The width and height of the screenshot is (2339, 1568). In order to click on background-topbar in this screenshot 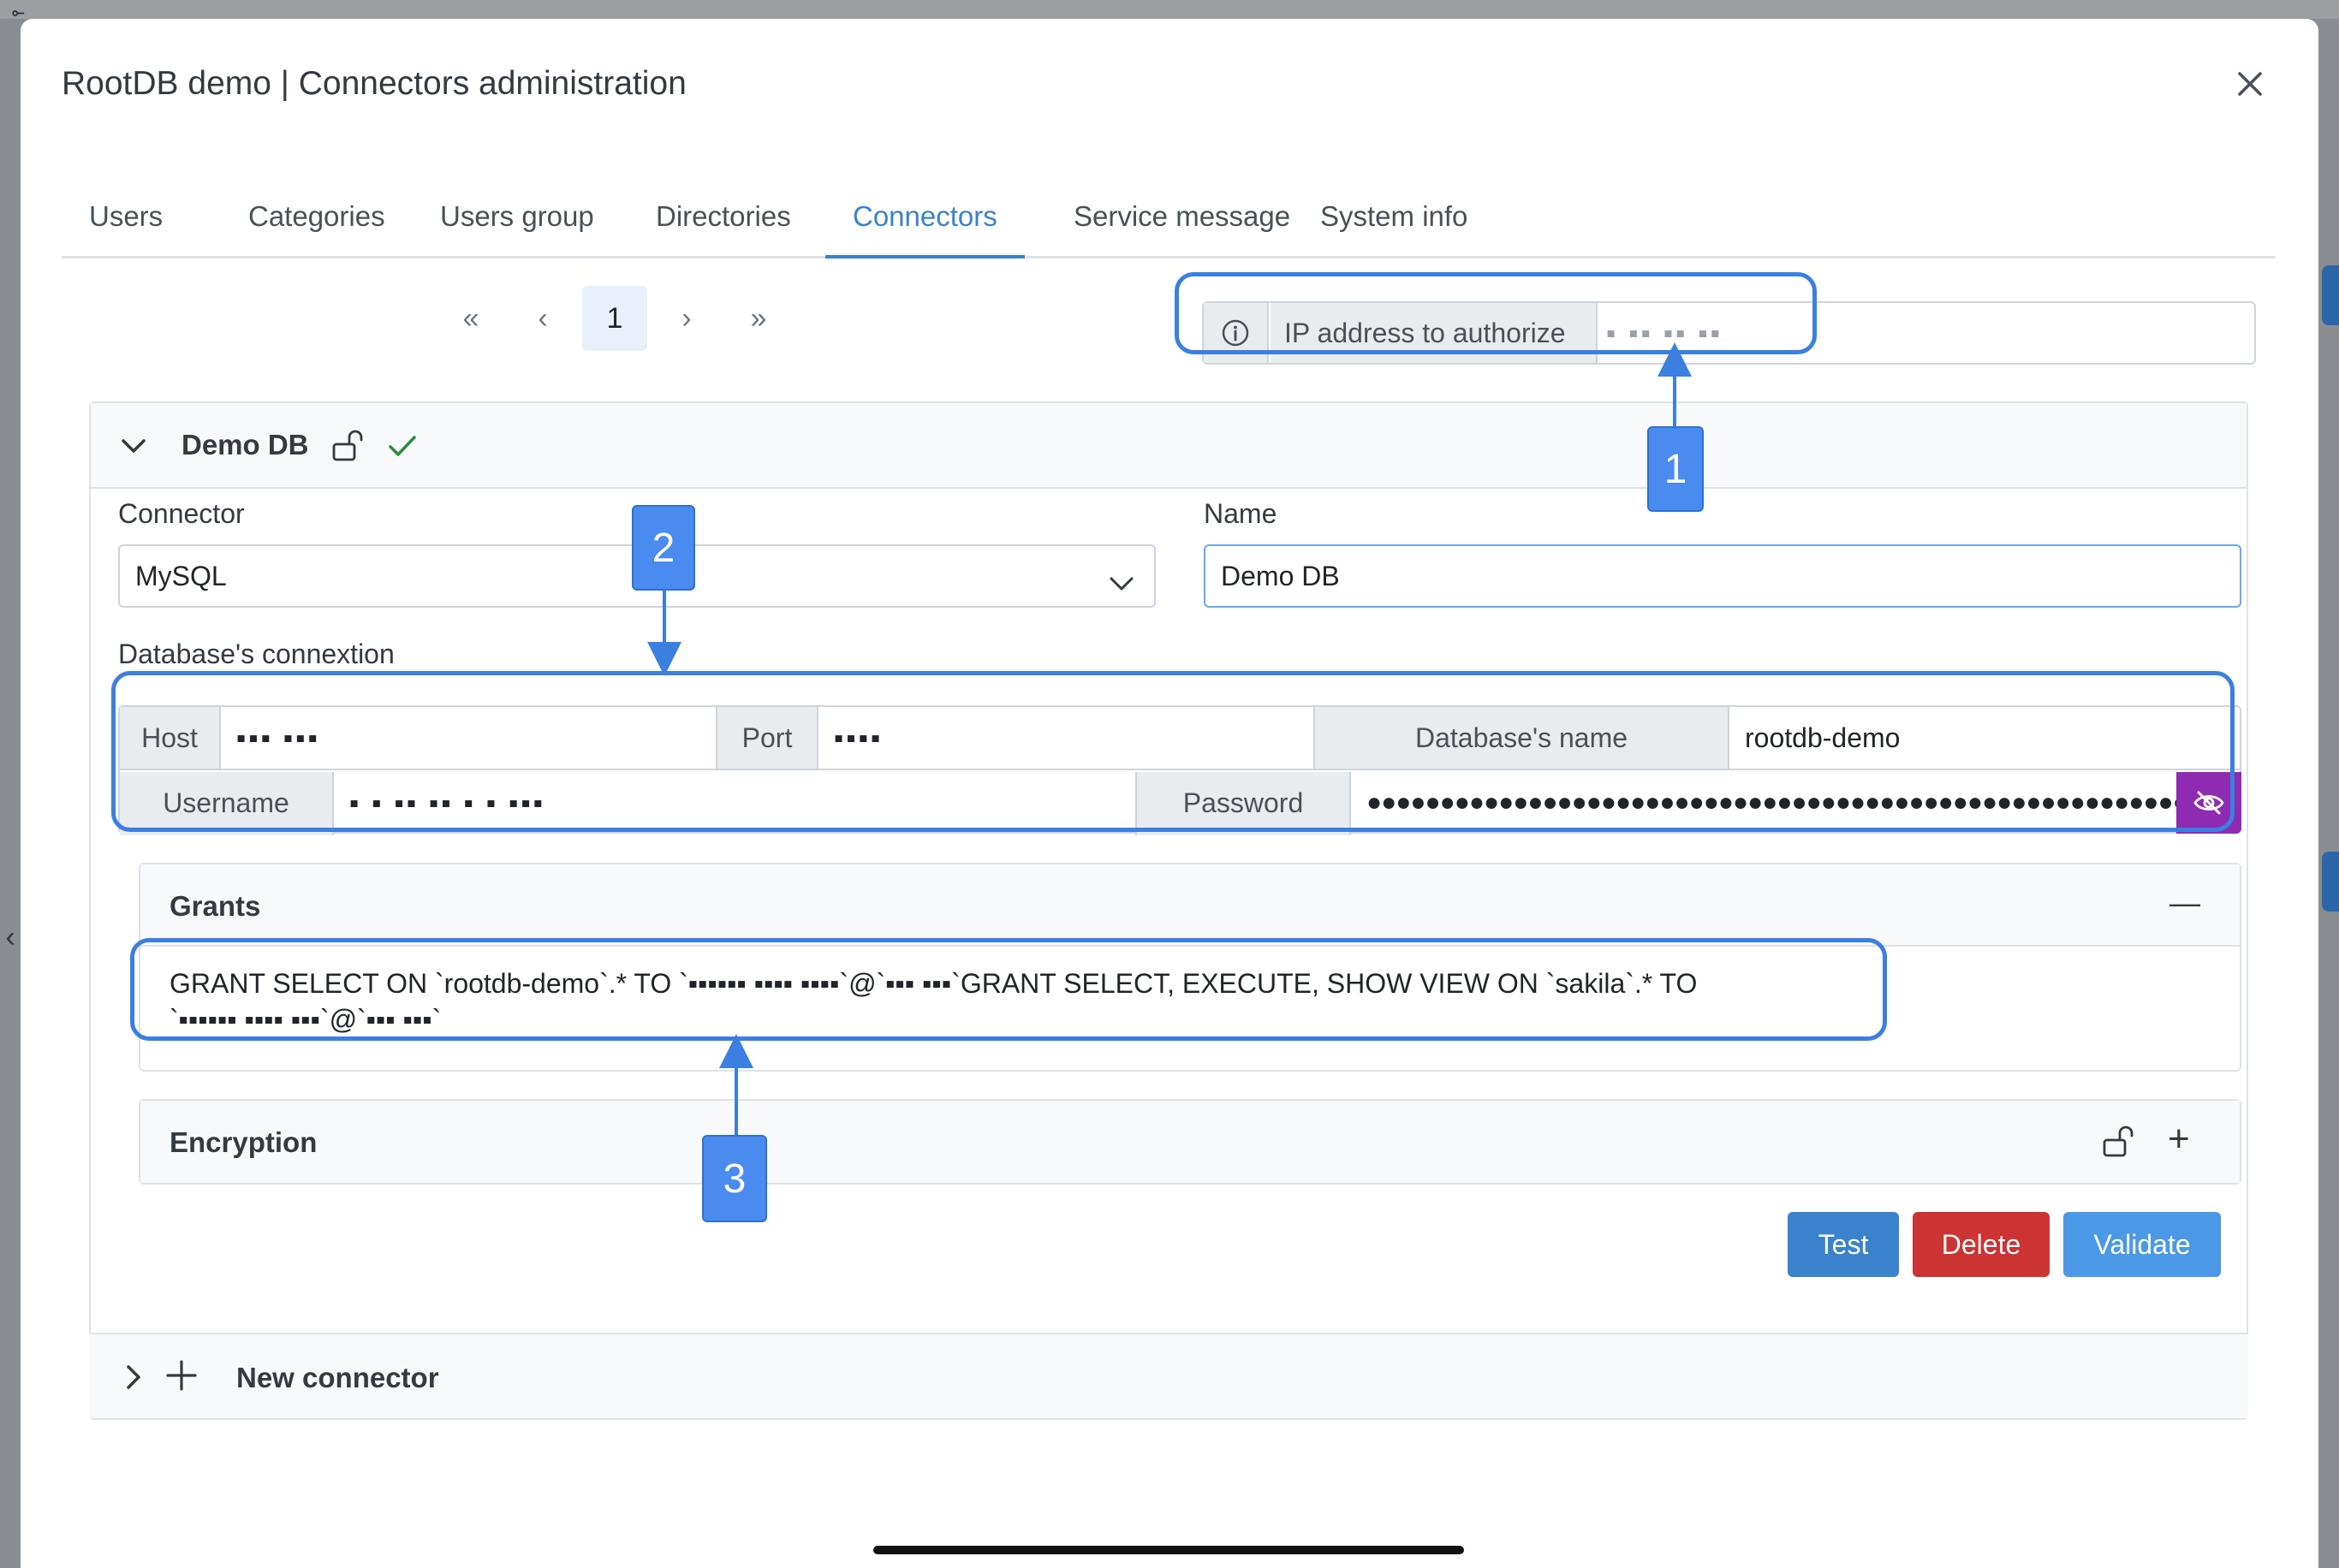, I will do `click(1170, 9)`.